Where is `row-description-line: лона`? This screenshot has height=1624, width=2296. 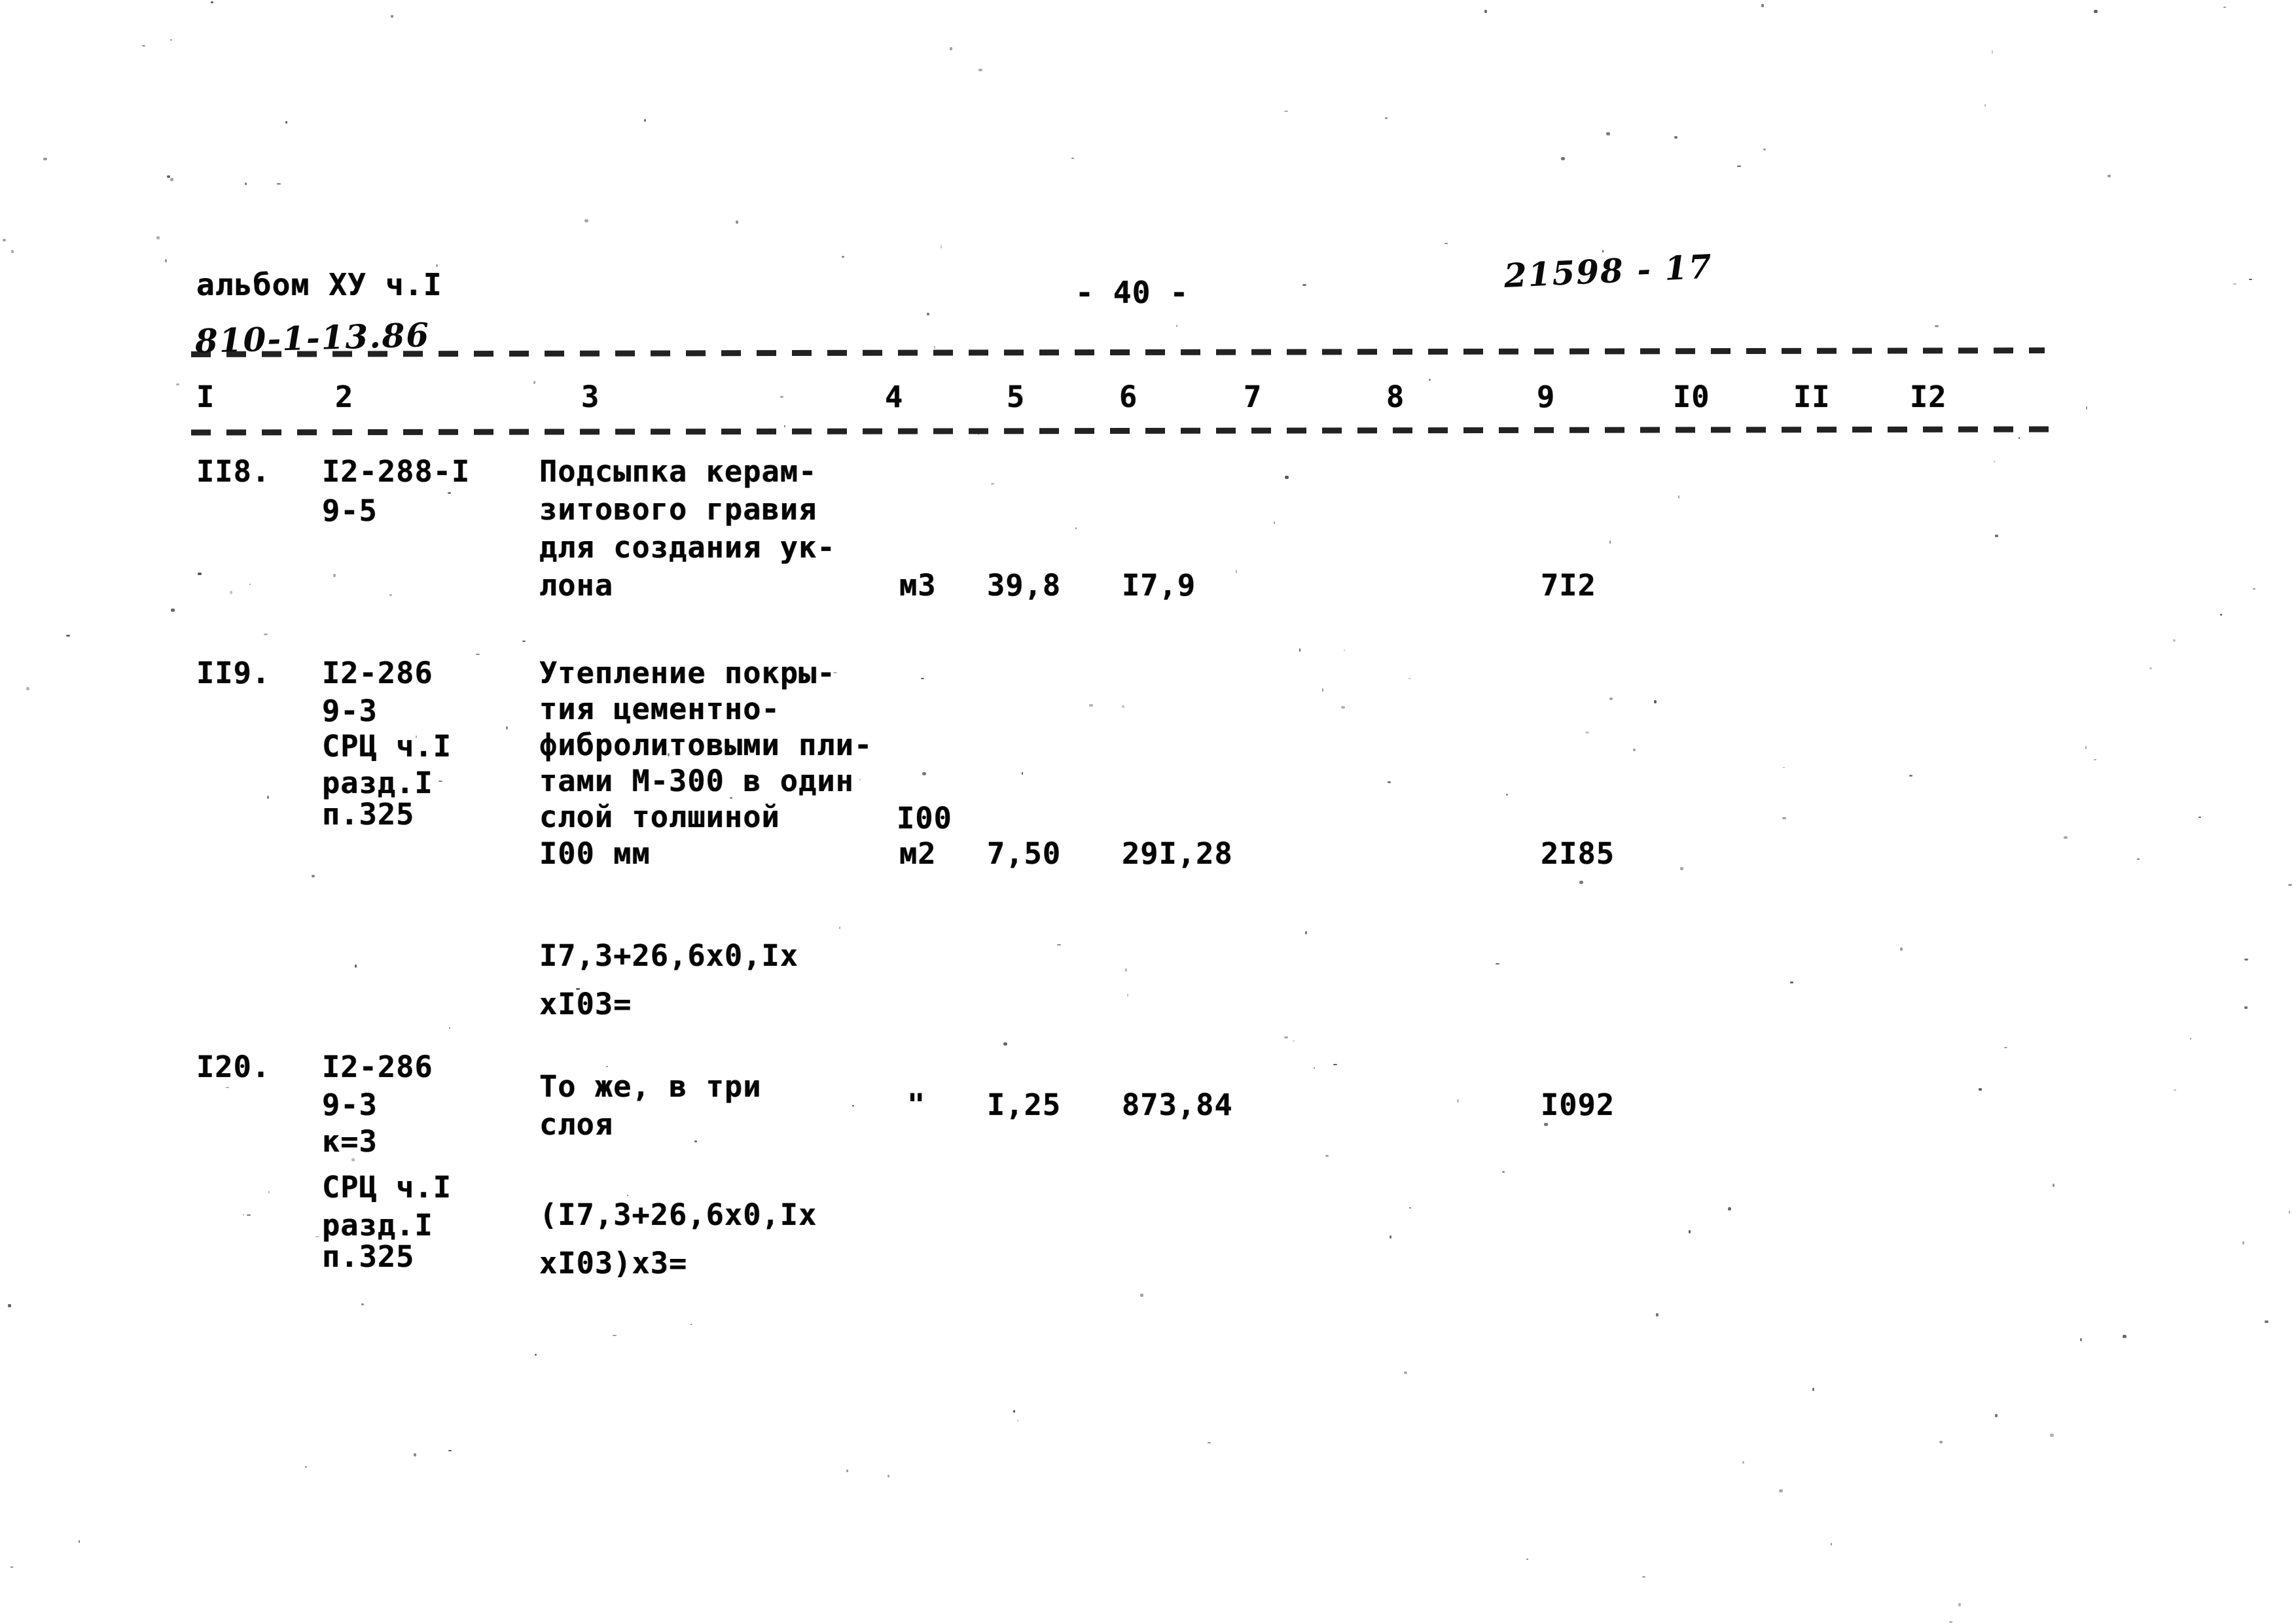
row-description-line: лона is located at coordinates (576, 585).